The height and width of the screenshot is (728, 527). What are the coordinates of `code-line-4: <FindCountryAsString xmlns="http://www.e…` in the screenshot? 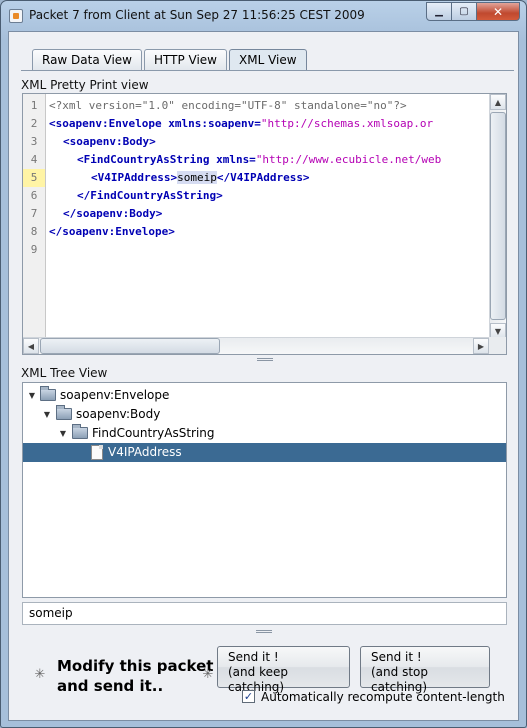 It's located at (259, 160).